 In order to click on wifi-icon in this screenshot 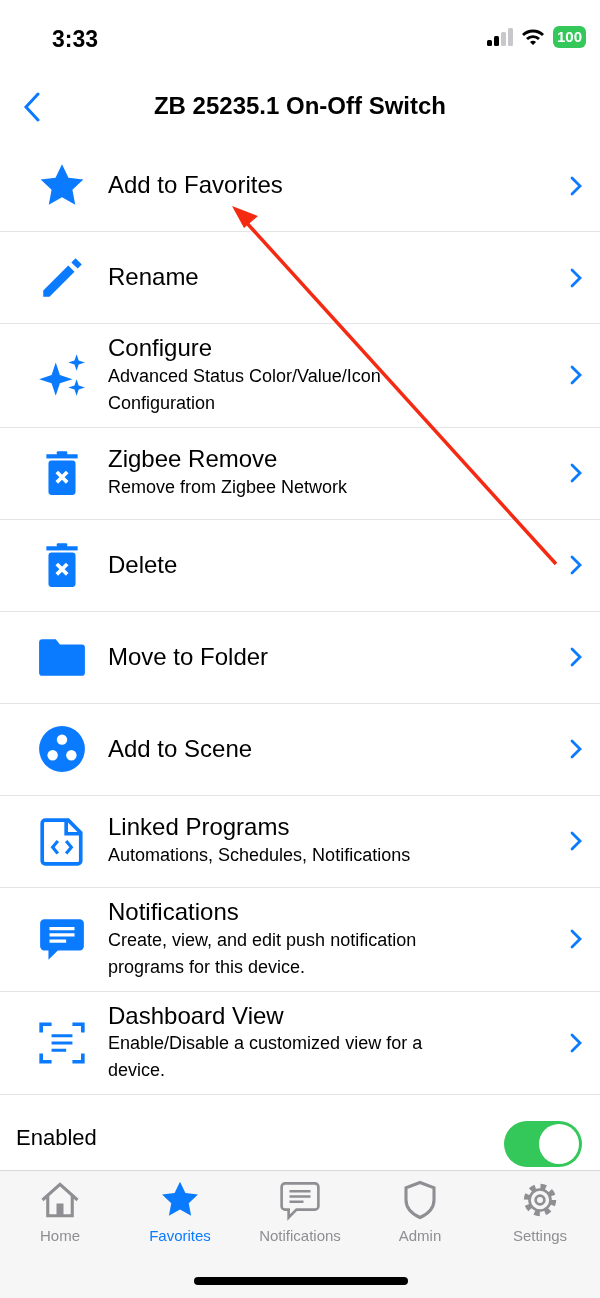, I will do `click(532, 37)`.